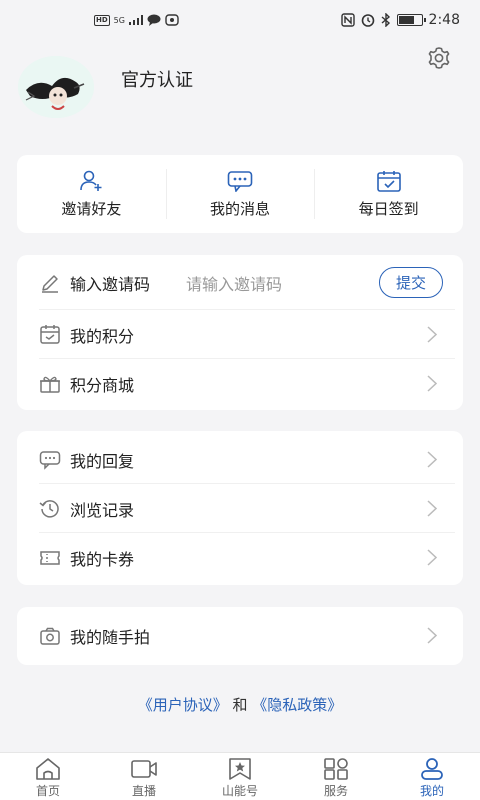 This screenshot has width=480, height=800. Describe the element at coordinates (91, 194) in the screenshot. I see `invite-friends-button: 邀请好友` at that location.